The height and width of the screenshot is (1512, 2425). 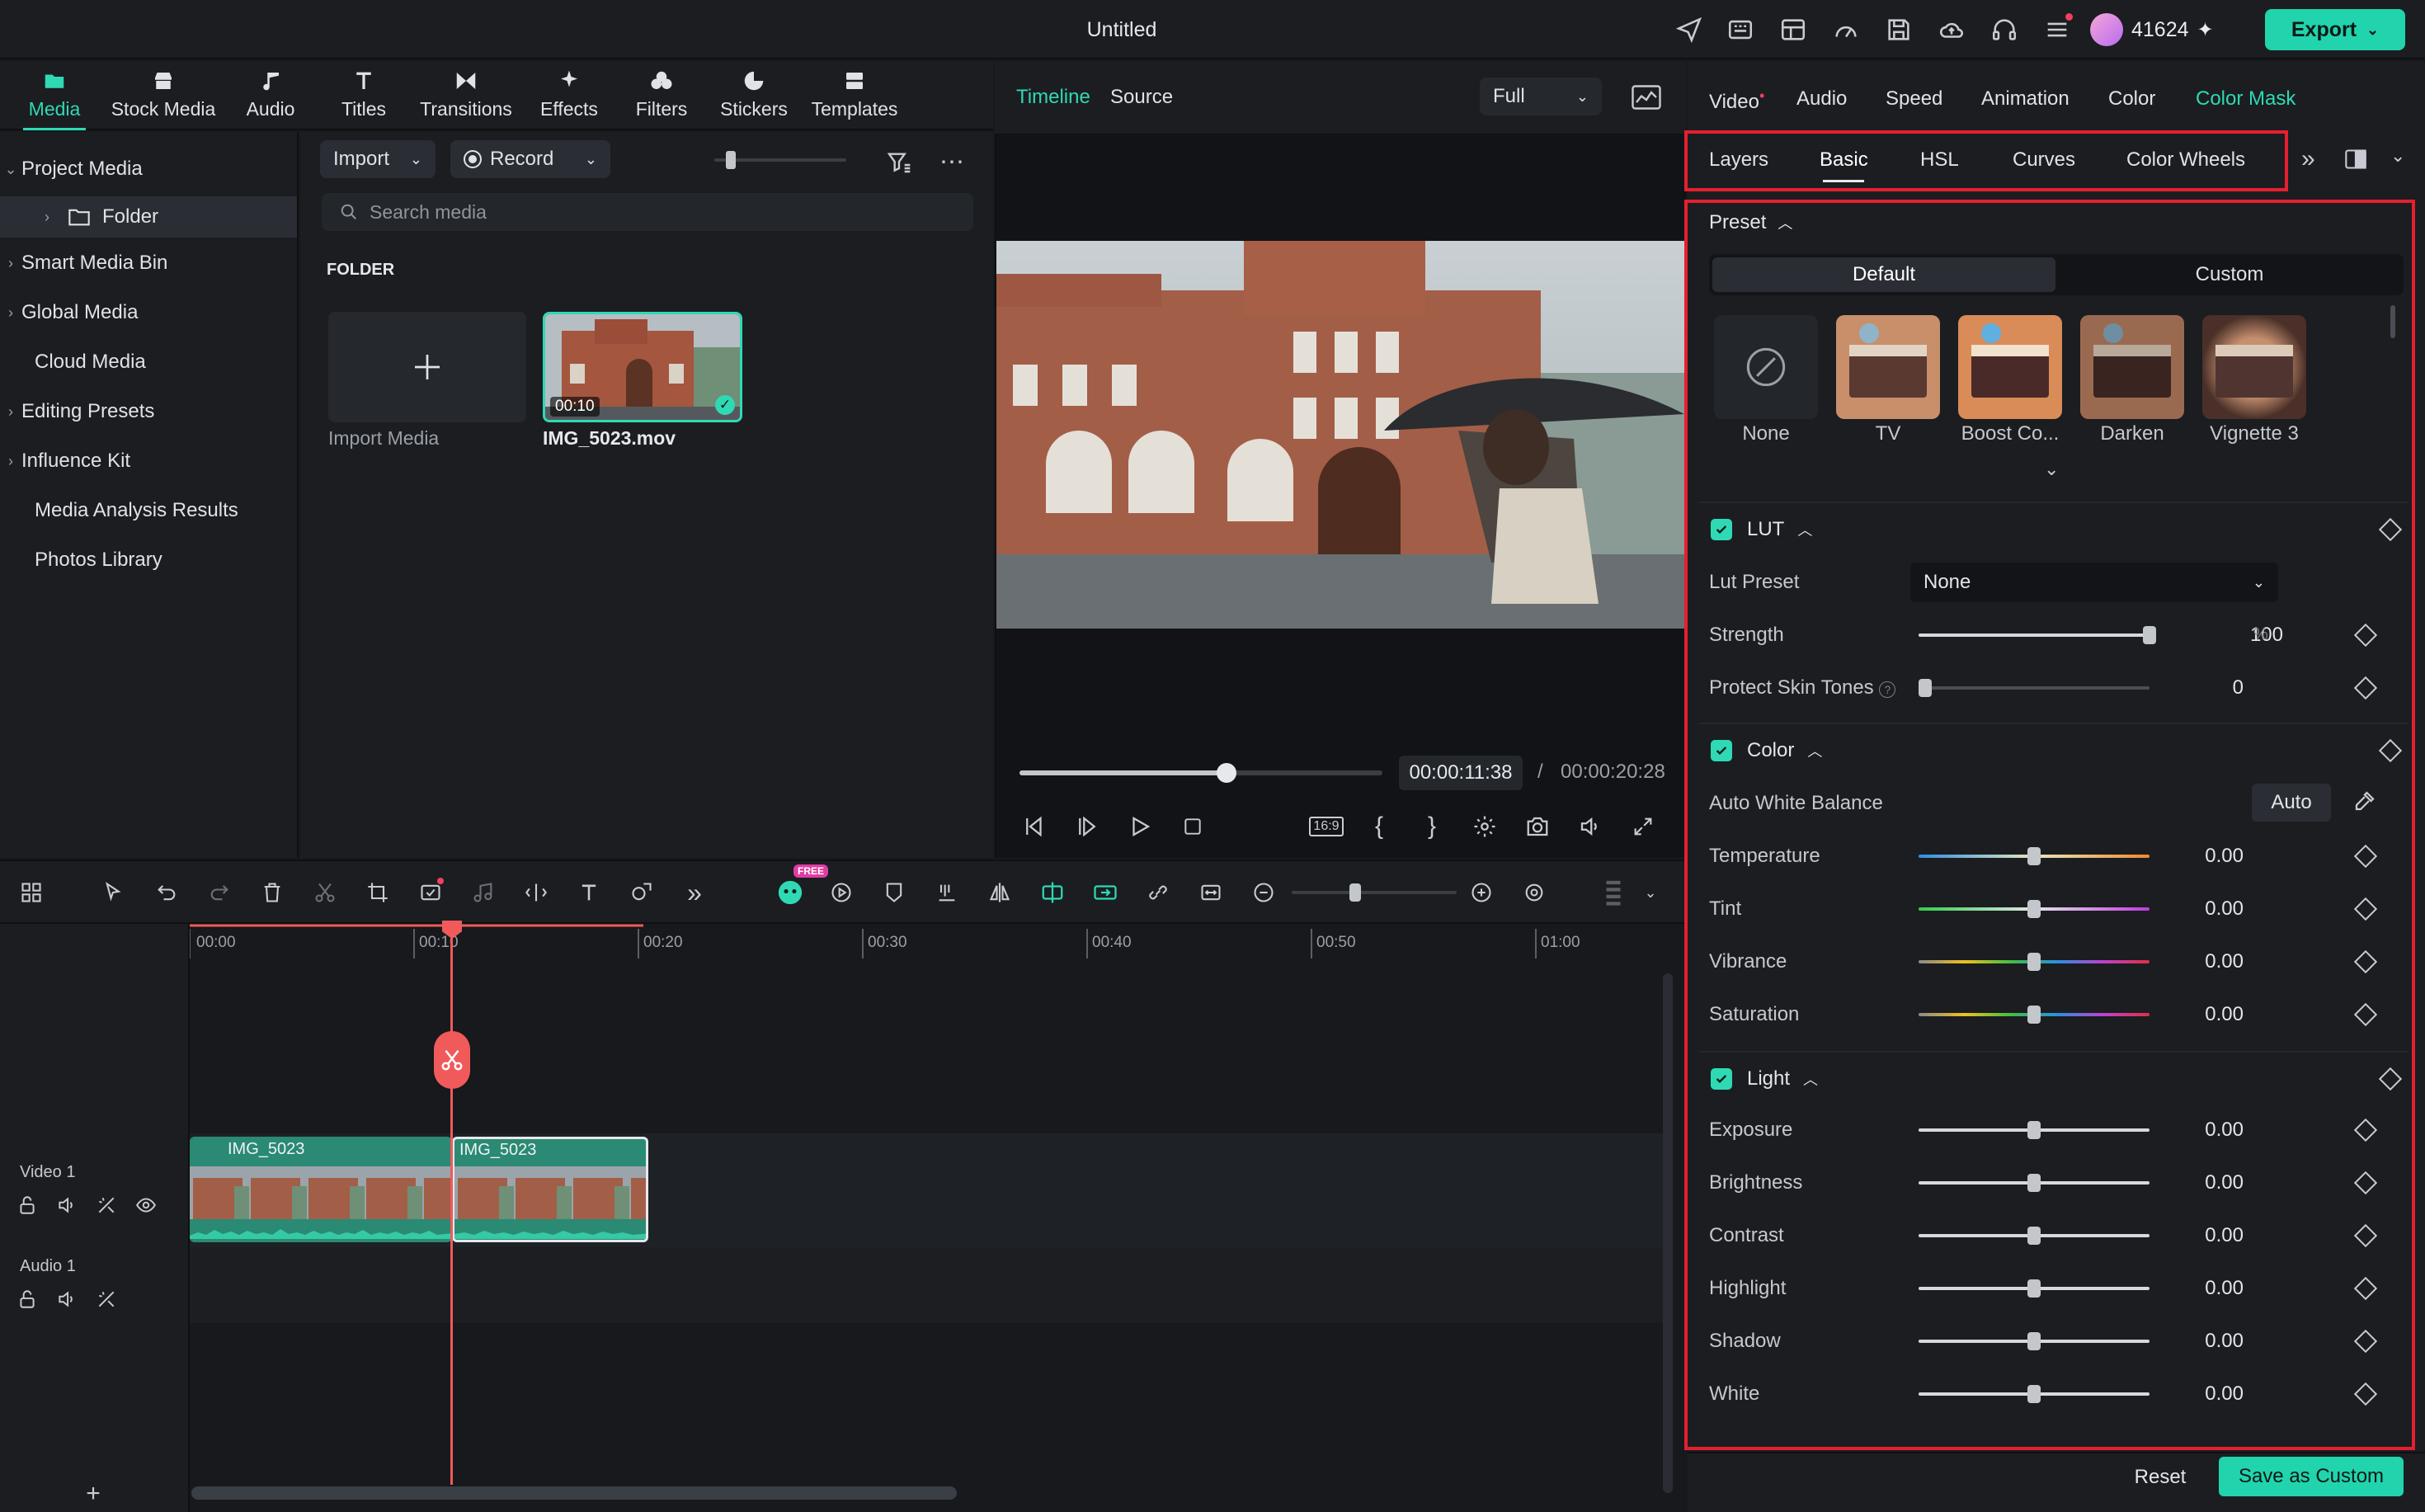 What do you see at coordinates (2034, 1341) in the screenshot?
I see `shadow-slider` at bounding box center [2034, 1341].